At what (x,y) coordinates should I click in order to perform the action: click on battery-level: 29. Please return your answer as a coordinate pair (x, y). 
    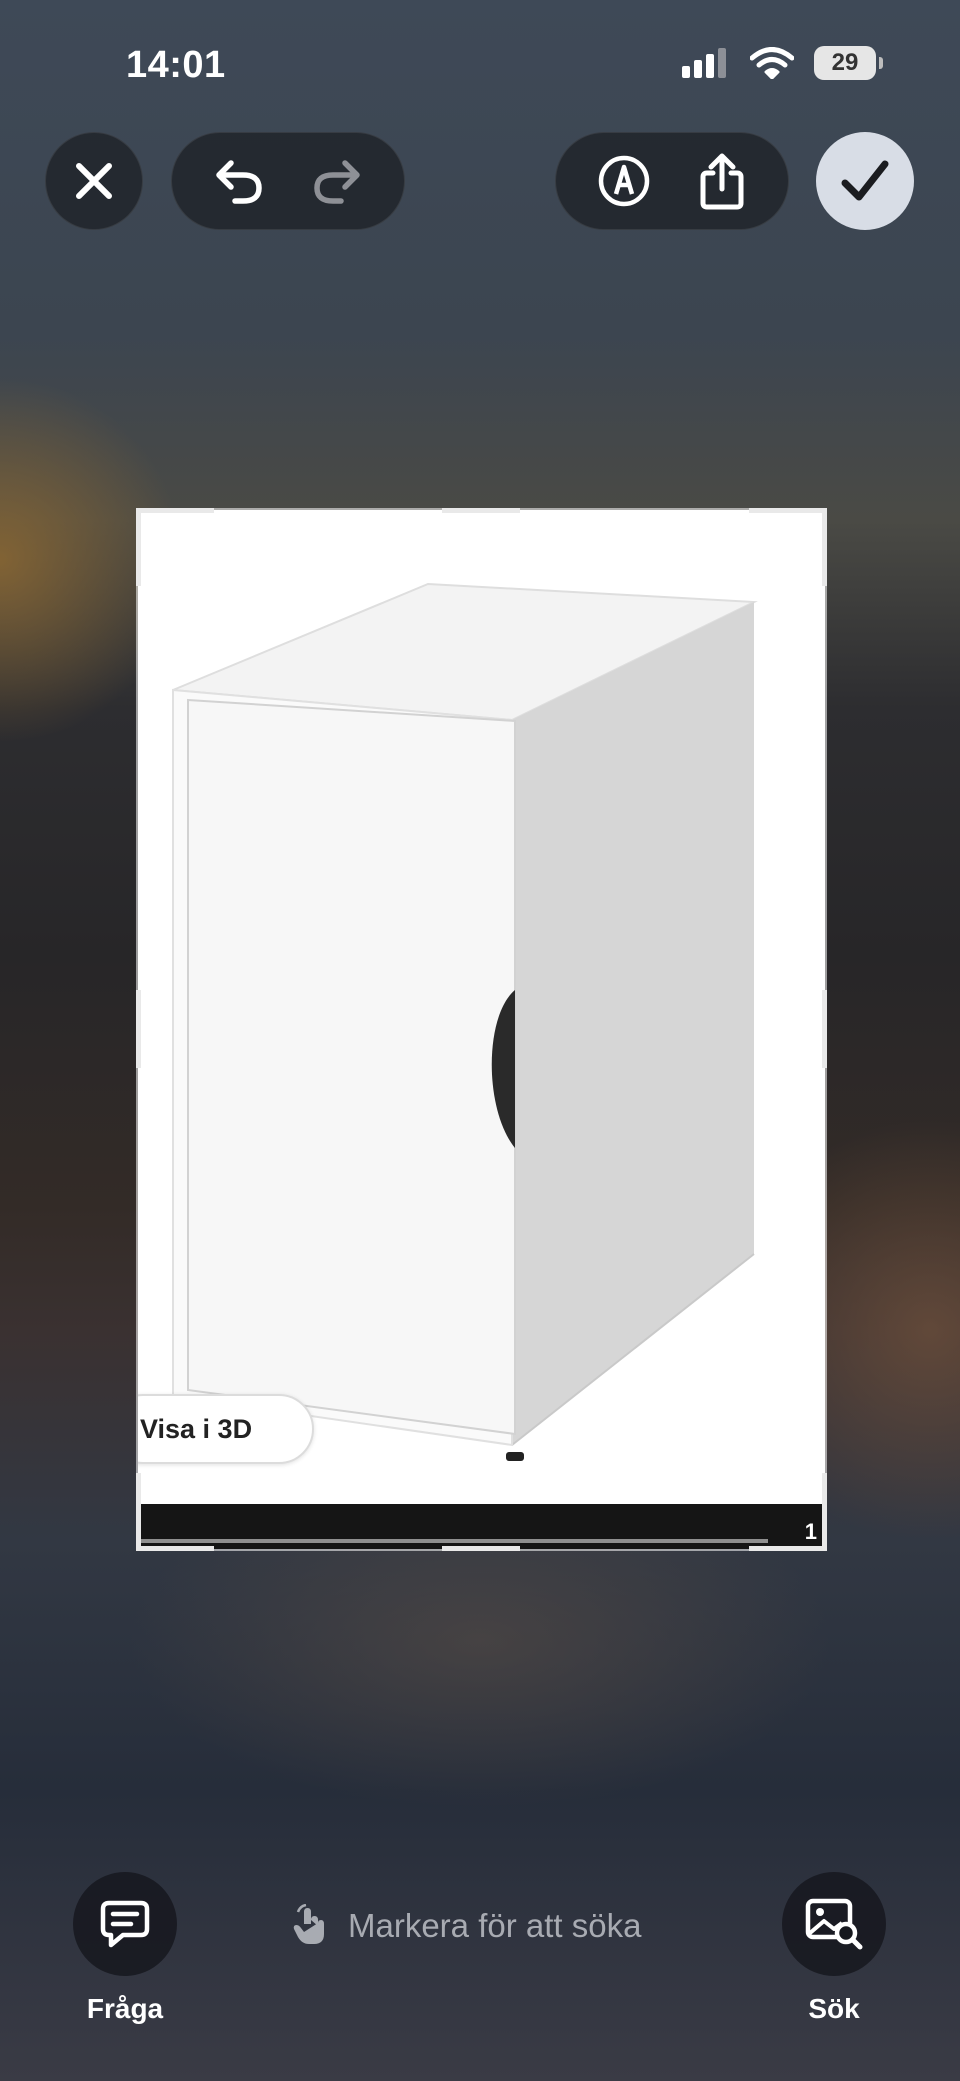
    Looking at the image, I should click on (845, 62).